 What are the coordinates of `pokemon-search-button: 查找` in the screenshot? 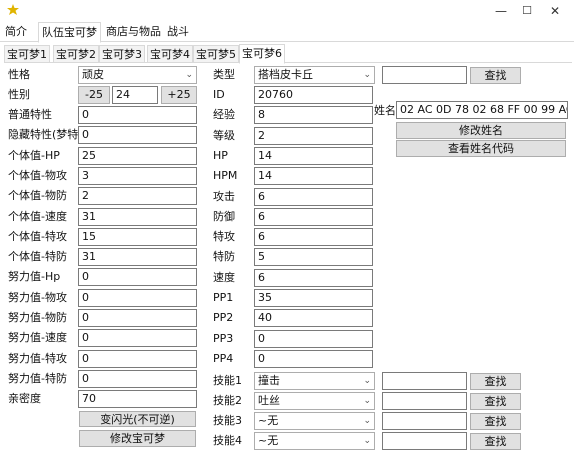 It's located at (495, 75).